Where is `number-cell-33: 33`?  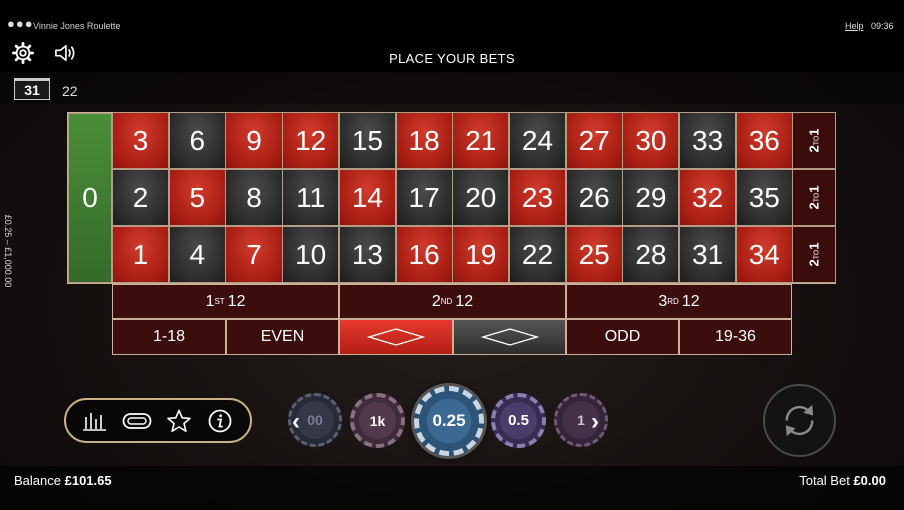
number-cell-33: 33 is located at coordinates (708, 140).